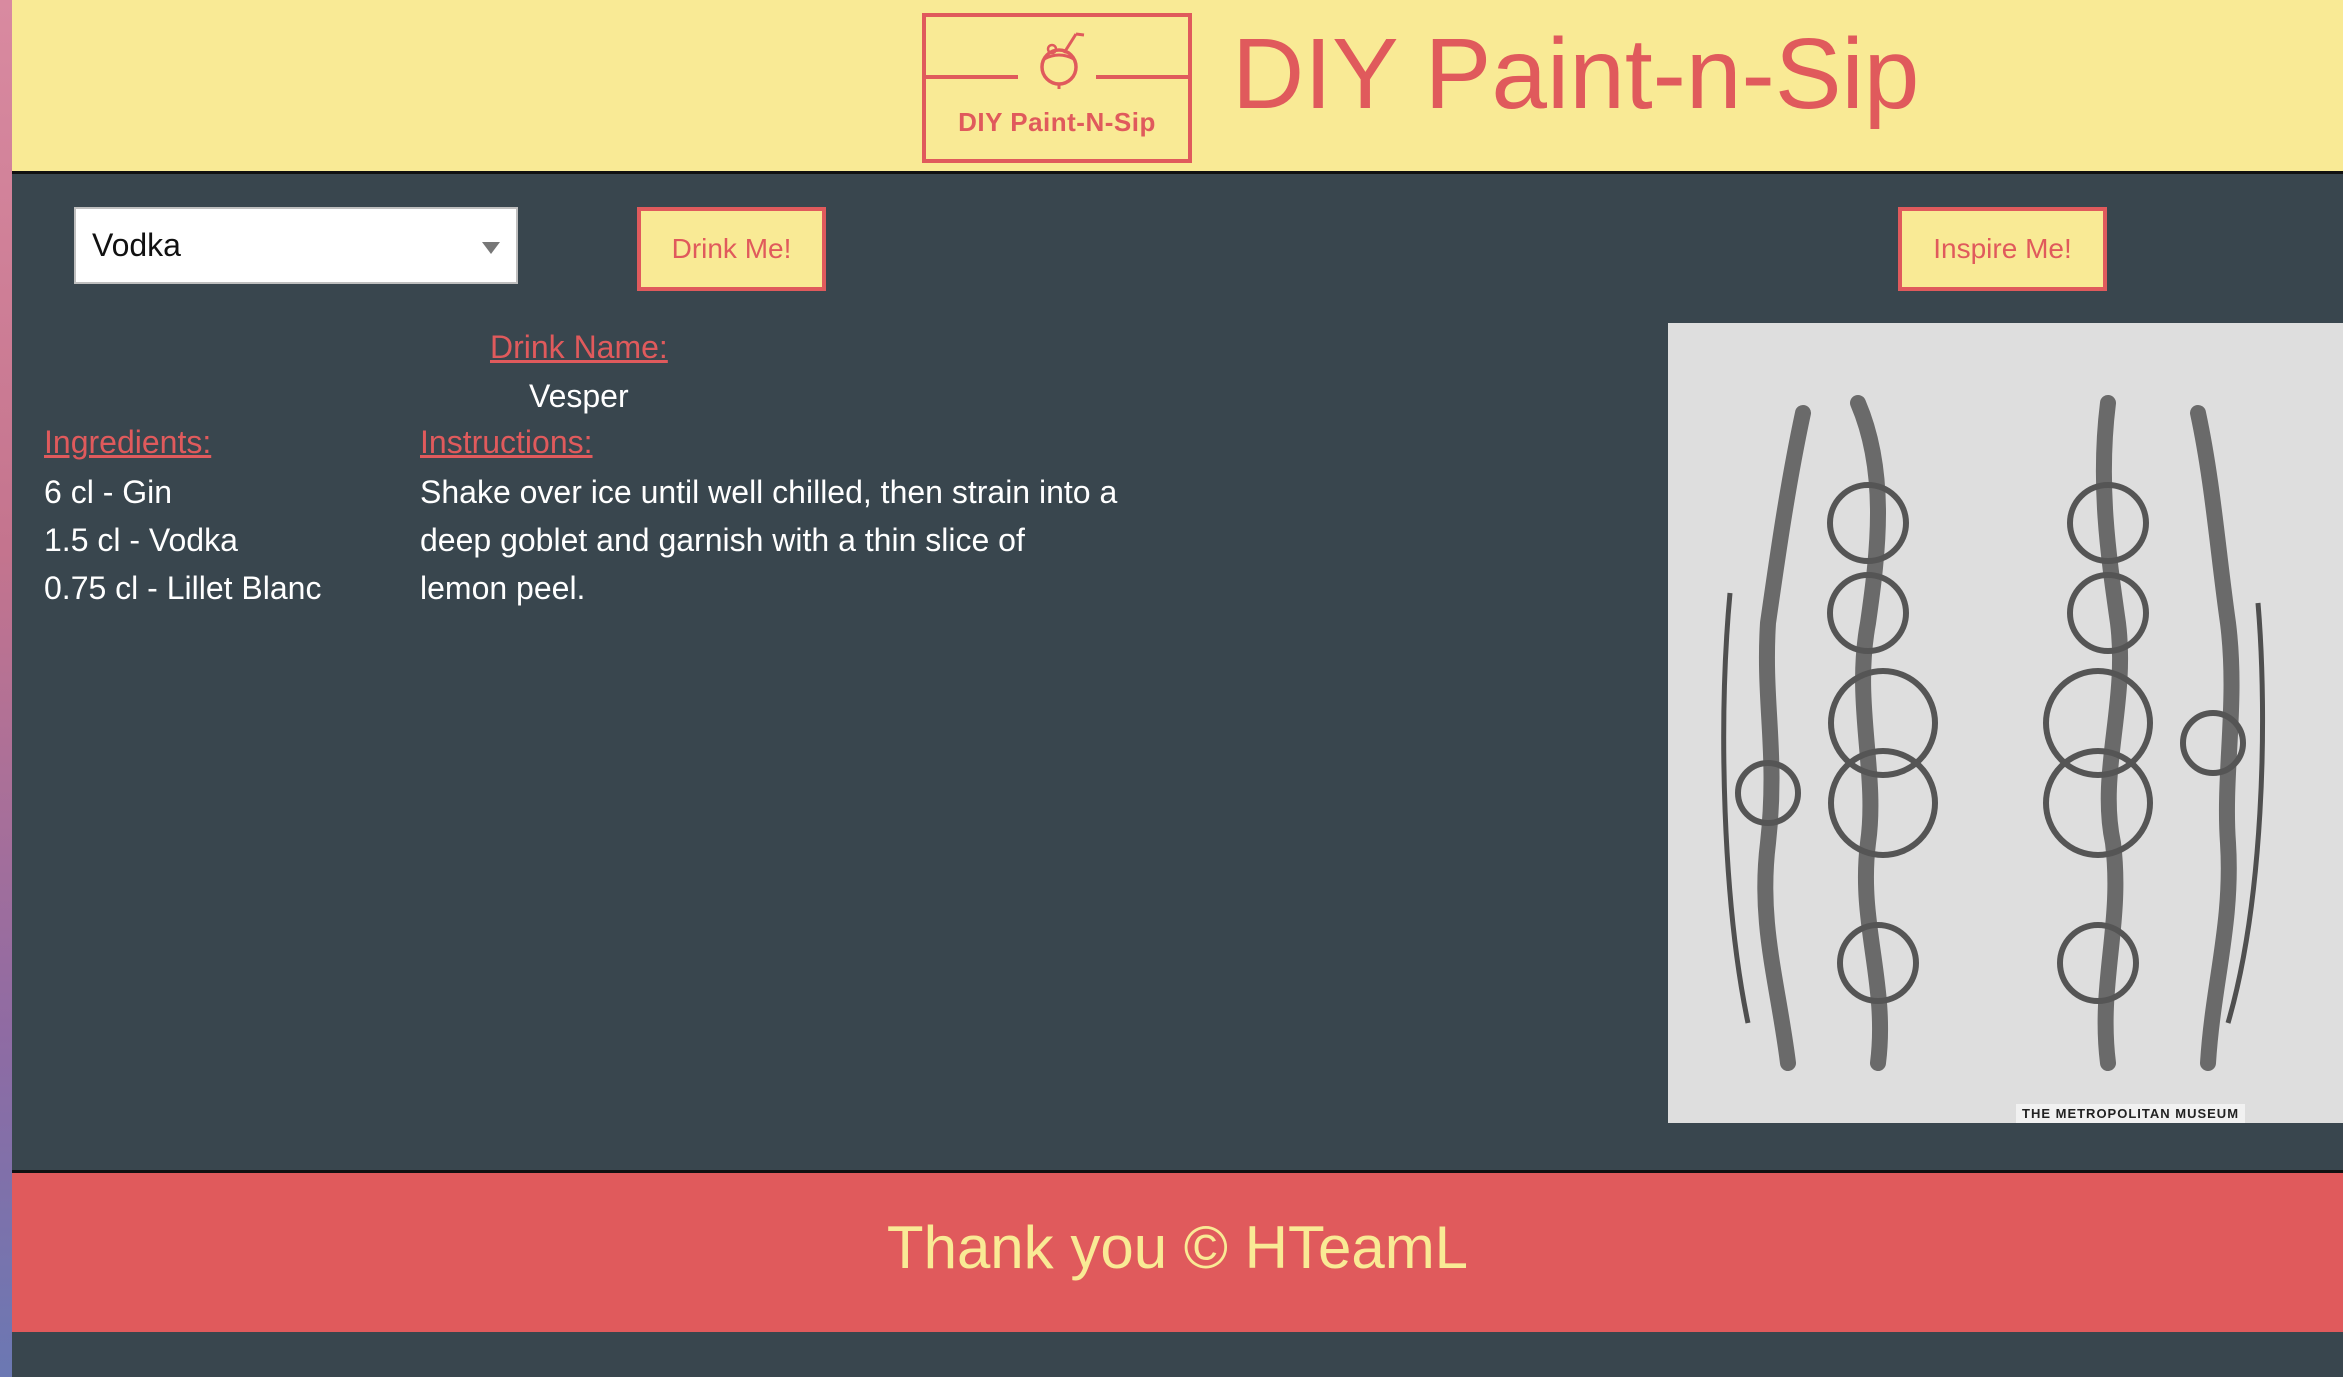 This screenshot has height=1377, width=2343. I want to click on drink-name: Vesper, so click(579, 396).